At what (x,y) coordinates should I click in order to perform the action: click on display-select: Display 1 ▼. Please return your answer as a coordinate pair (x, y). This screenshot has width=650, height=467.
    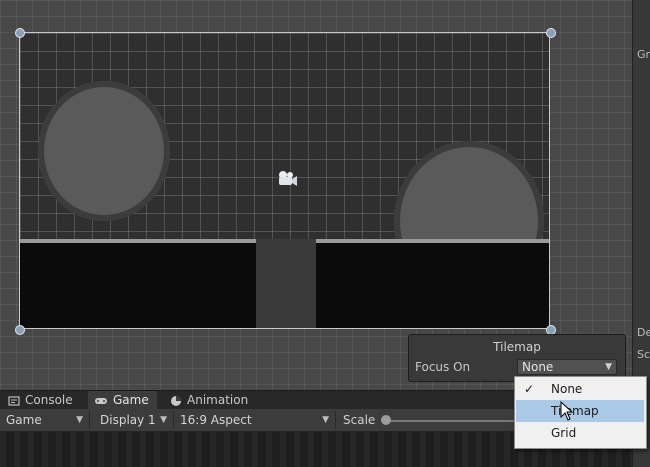
    Looking at the image, I should click on (135, 420).